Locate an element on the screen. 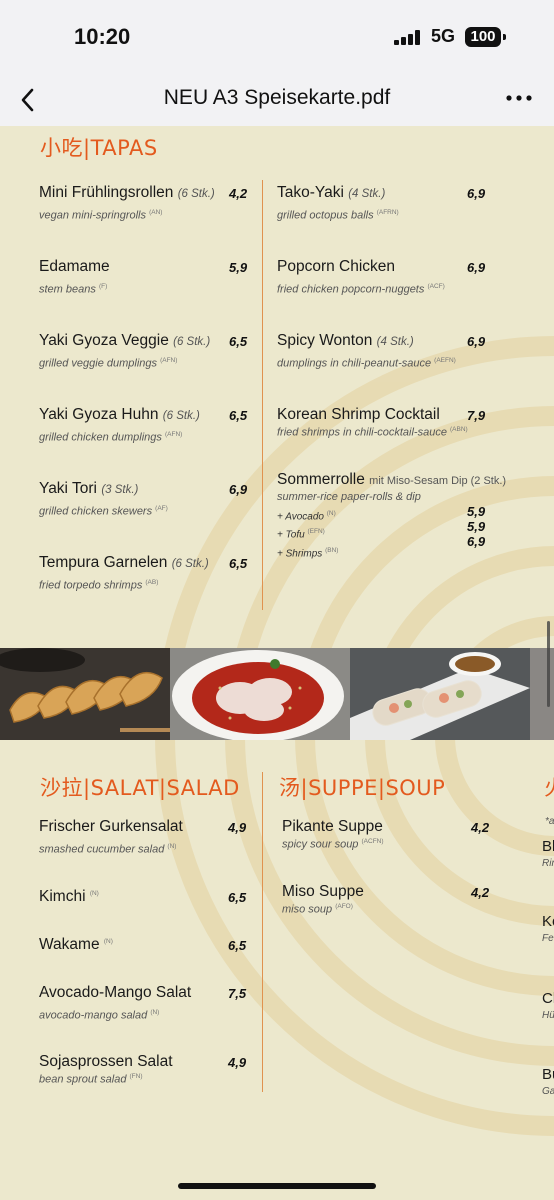 This screenshot has height=1200, width=554. edge-item-name: Ko is located at coordinates (548, 921).